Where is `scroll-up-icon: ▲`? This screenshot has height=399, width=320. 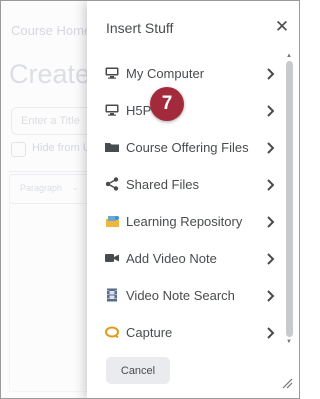 scroll-up-icon: ▲ is located at coordinates (289, 56).